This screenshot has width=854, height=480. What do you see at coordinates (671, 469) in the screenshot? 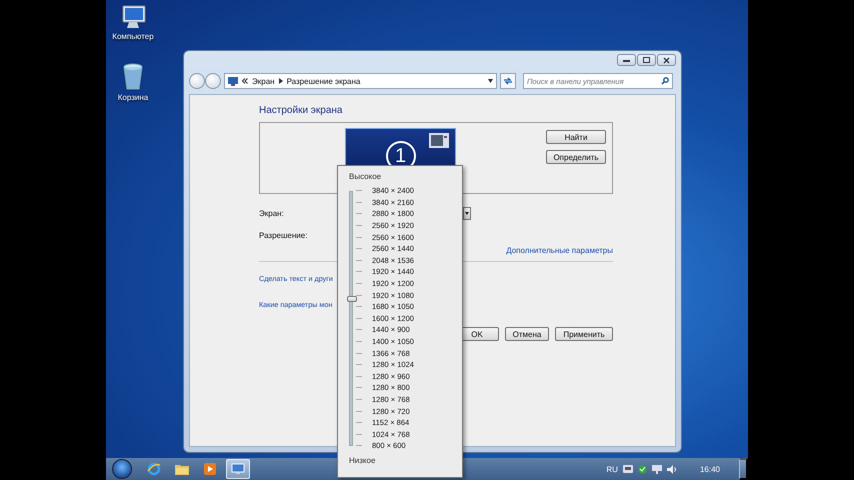
I see `speaker-icon` at bounding box center [671, 469].